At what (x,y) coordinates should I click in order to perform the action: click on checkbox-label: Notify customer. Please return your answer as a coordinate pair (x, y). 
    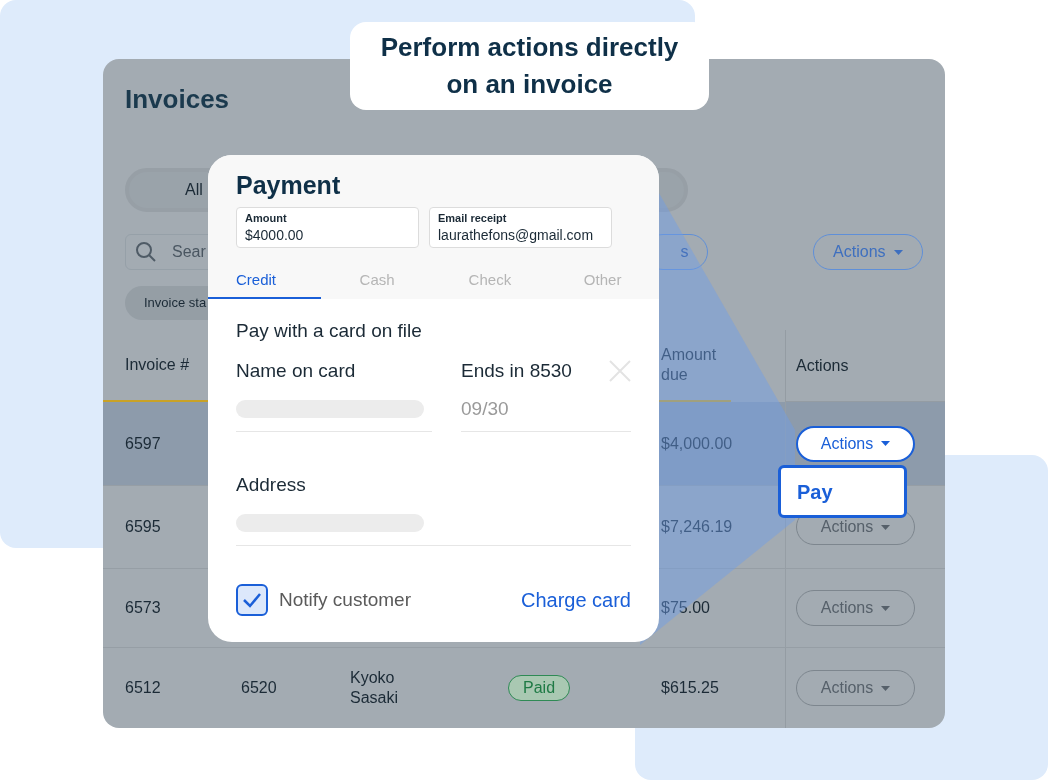
    Looking at the image, I should click on (345, 599).